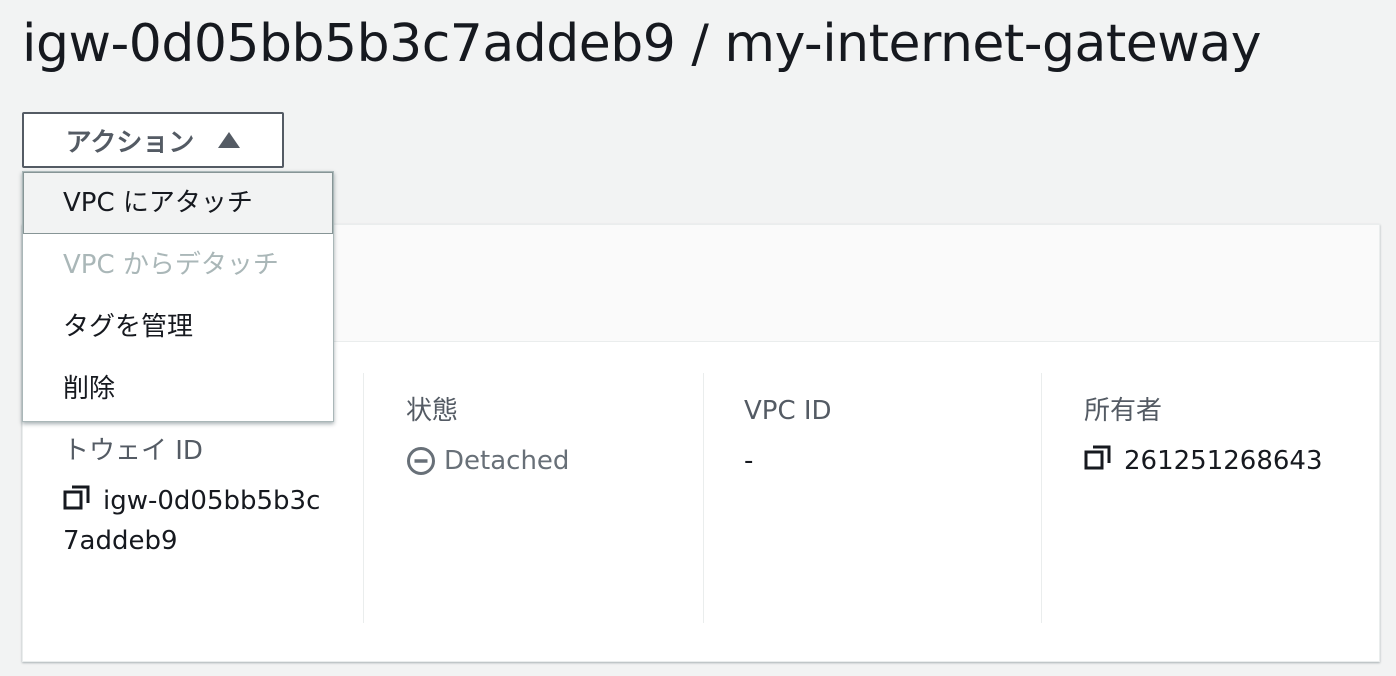 The image size is (1396, 676). I want to click on gateway-id-text: igw-0d05bb5b3c7addeb9, so click(192, 521).